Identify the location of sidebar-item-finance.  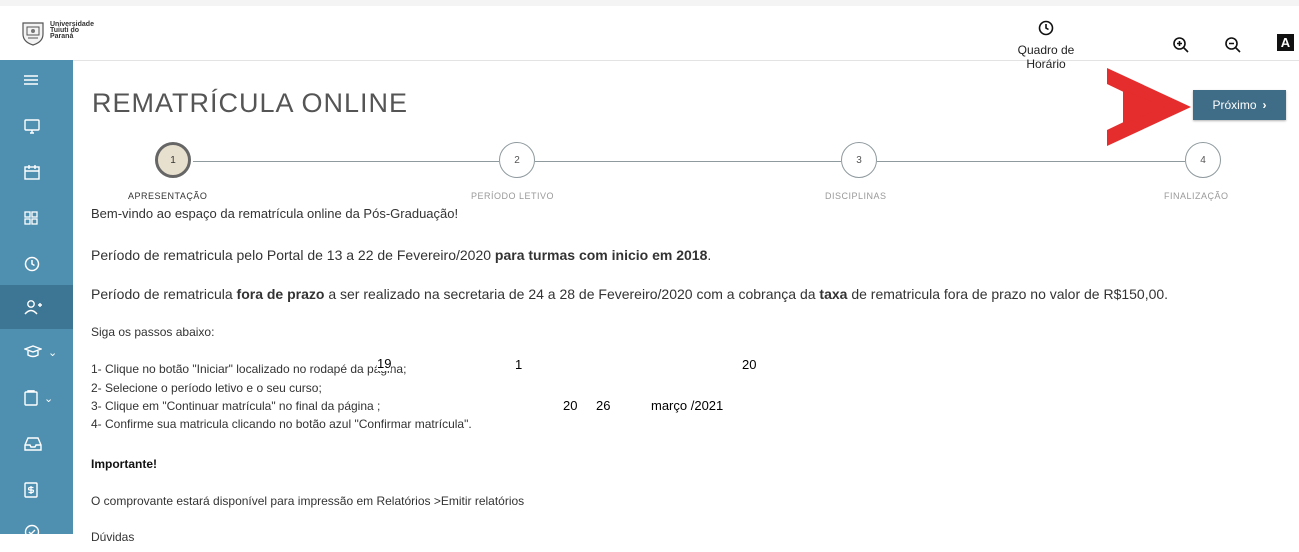
(36, 490).